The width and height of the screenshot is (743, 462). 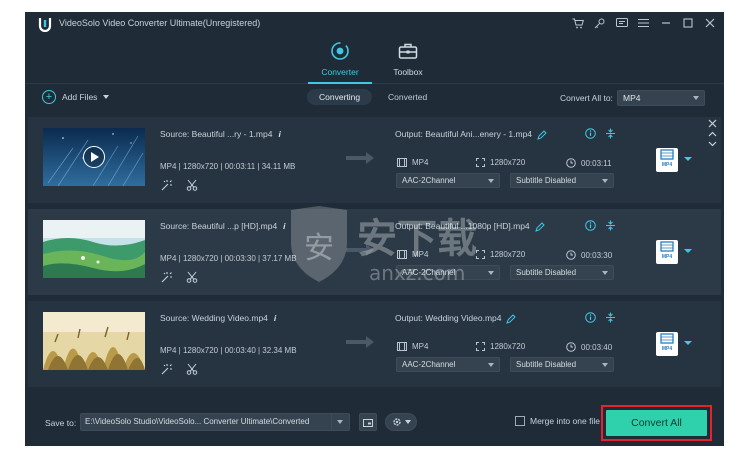 I want to click on close-icon, so click(x=709, y=23).